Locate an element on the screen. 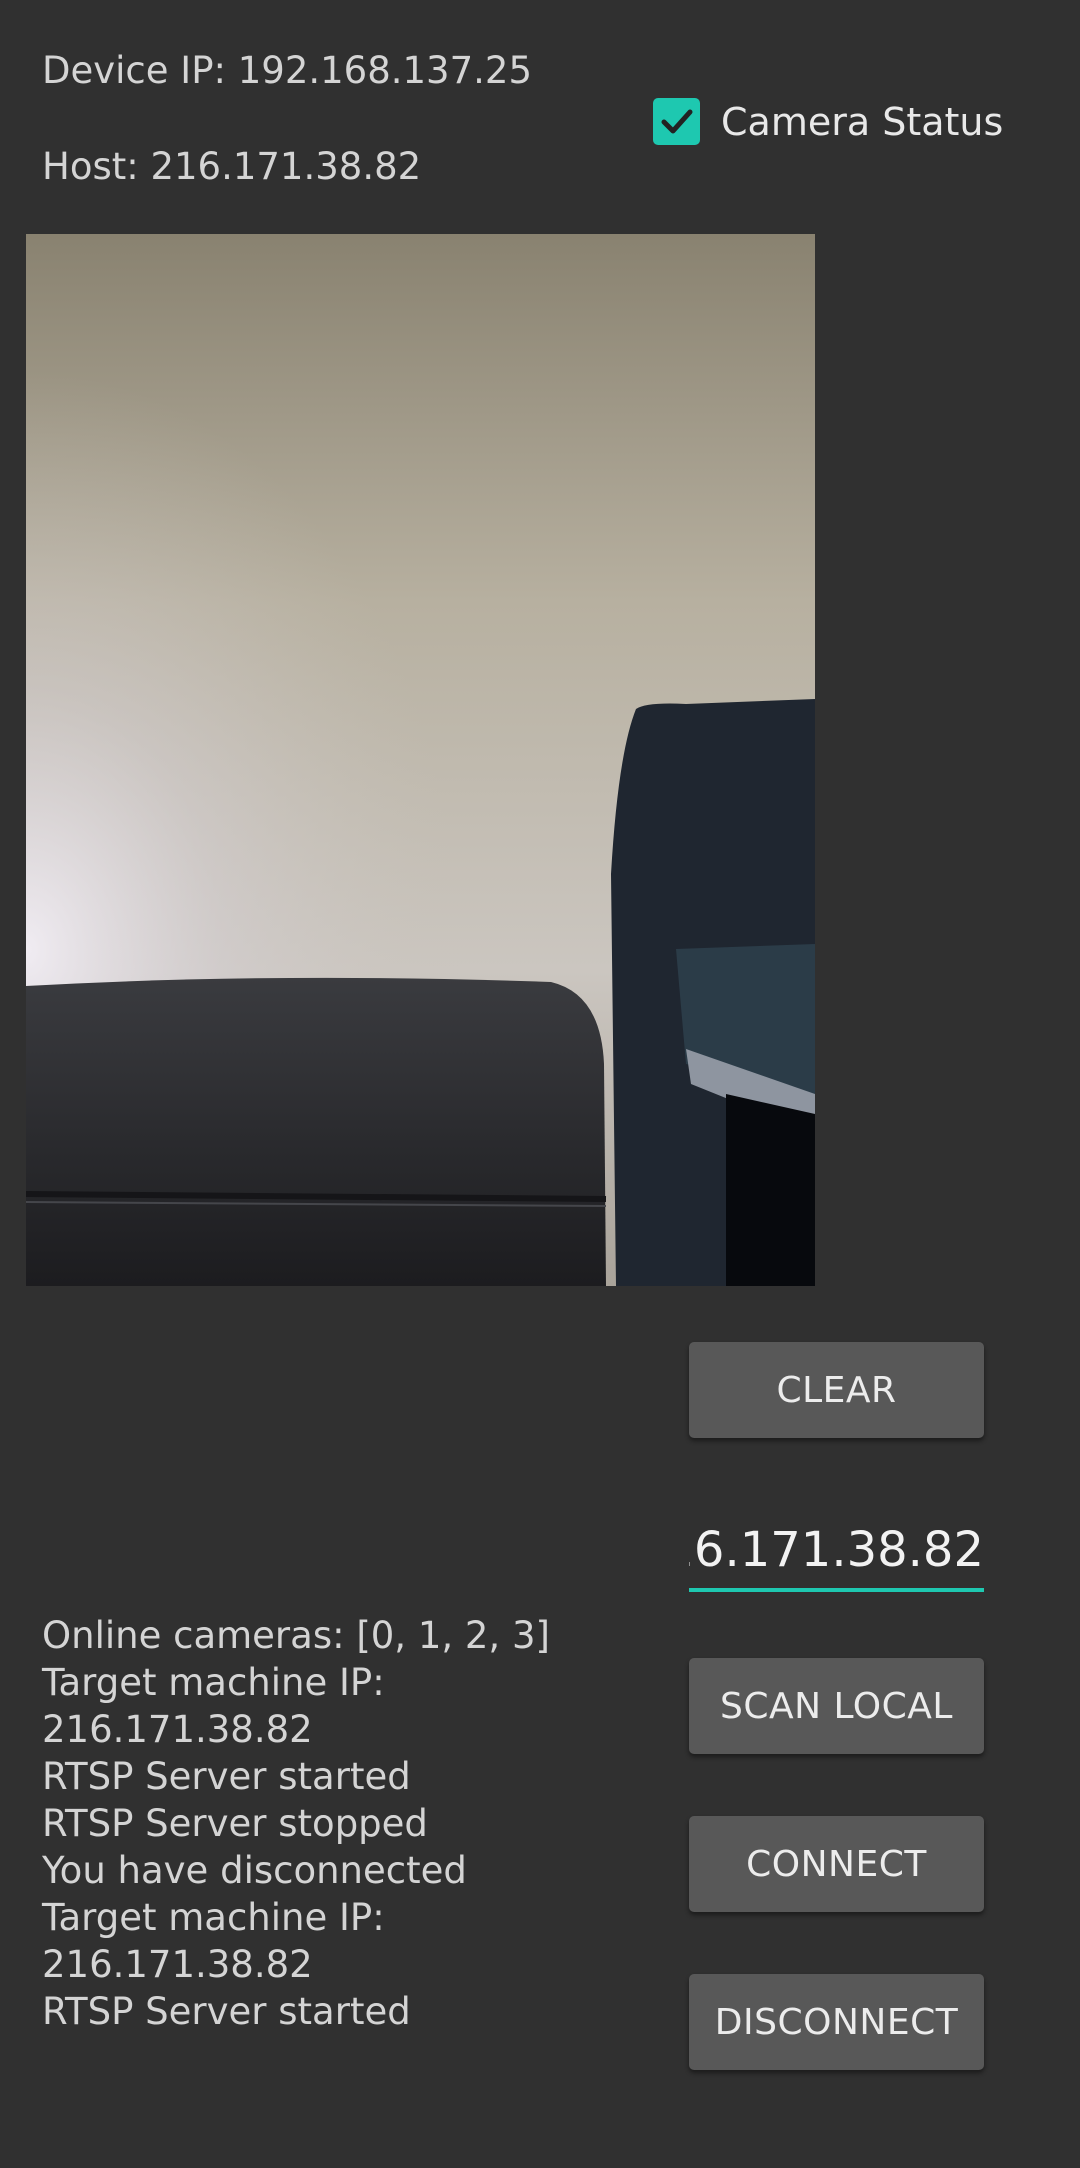 Image resolution: width=1080 pixels, height=2168 pixels. target-ip-field: 216.171.38.82 is located at coordinates (836, 1552).